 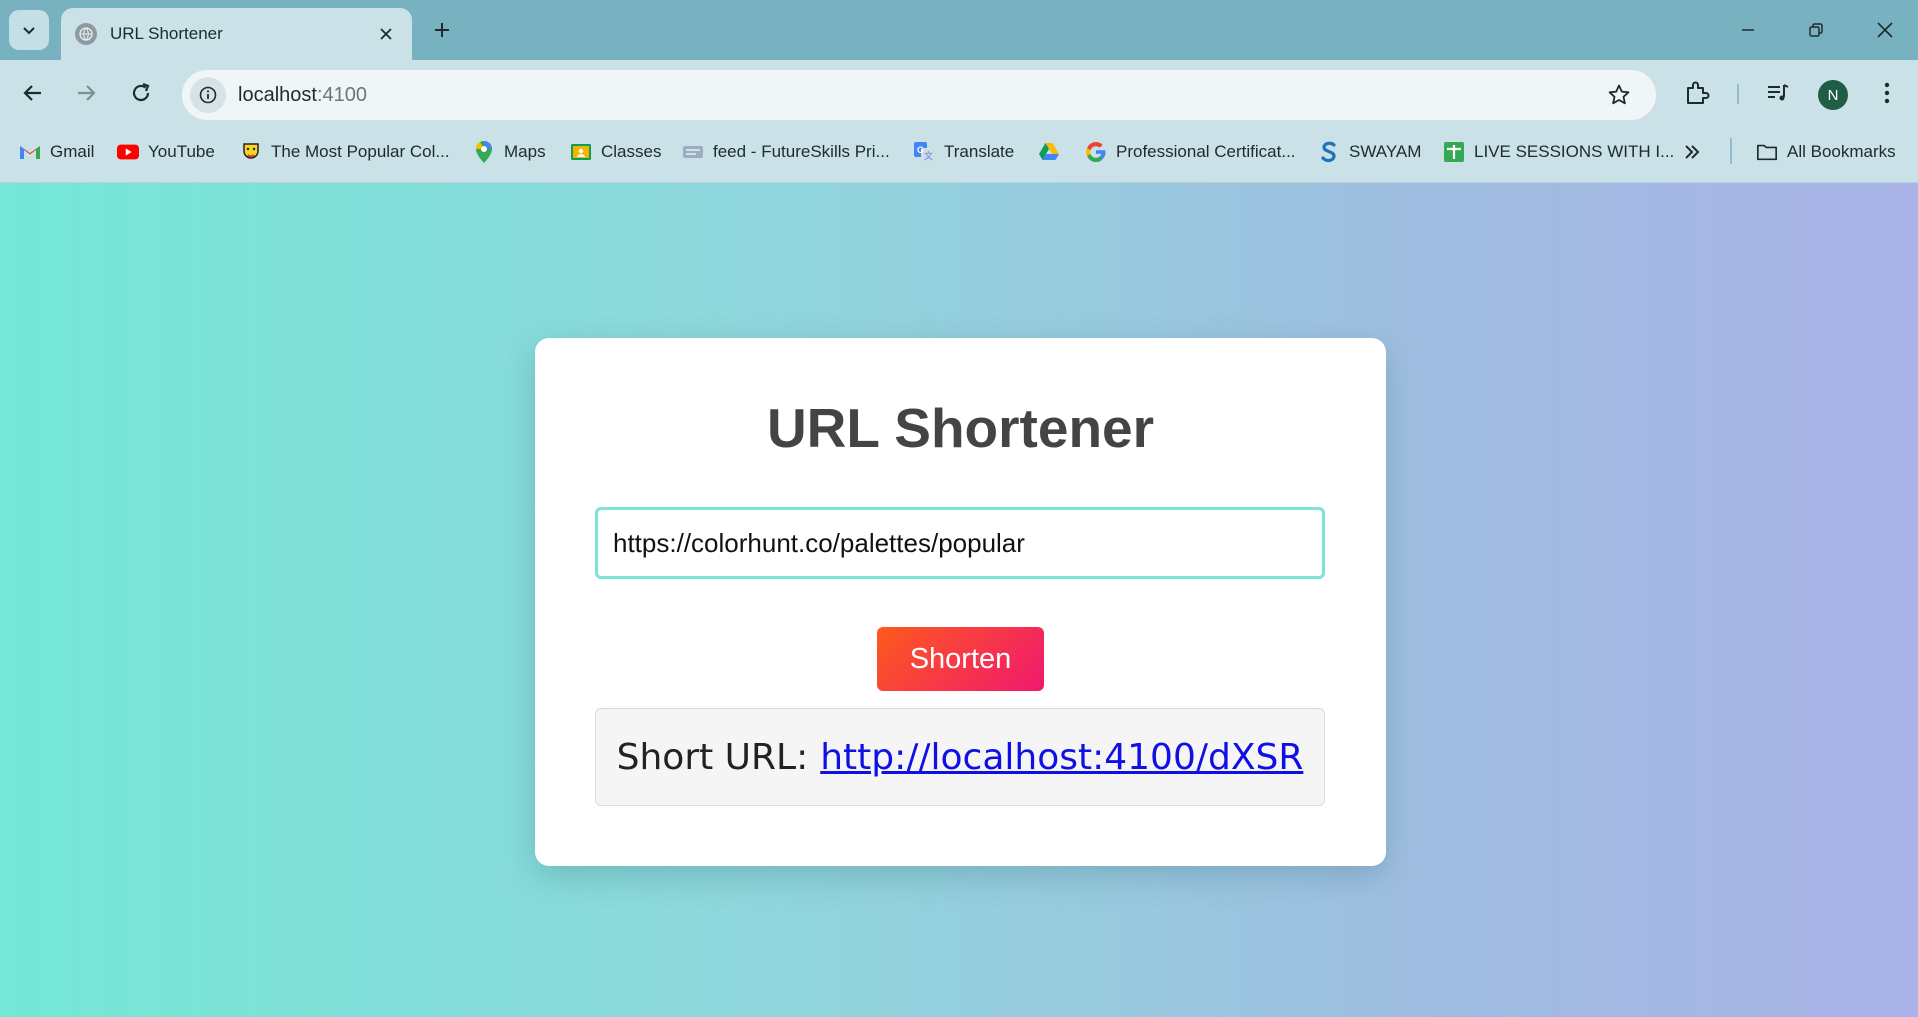 I want to click on short-url-label: Short URL:, so click(x=712, y=757).